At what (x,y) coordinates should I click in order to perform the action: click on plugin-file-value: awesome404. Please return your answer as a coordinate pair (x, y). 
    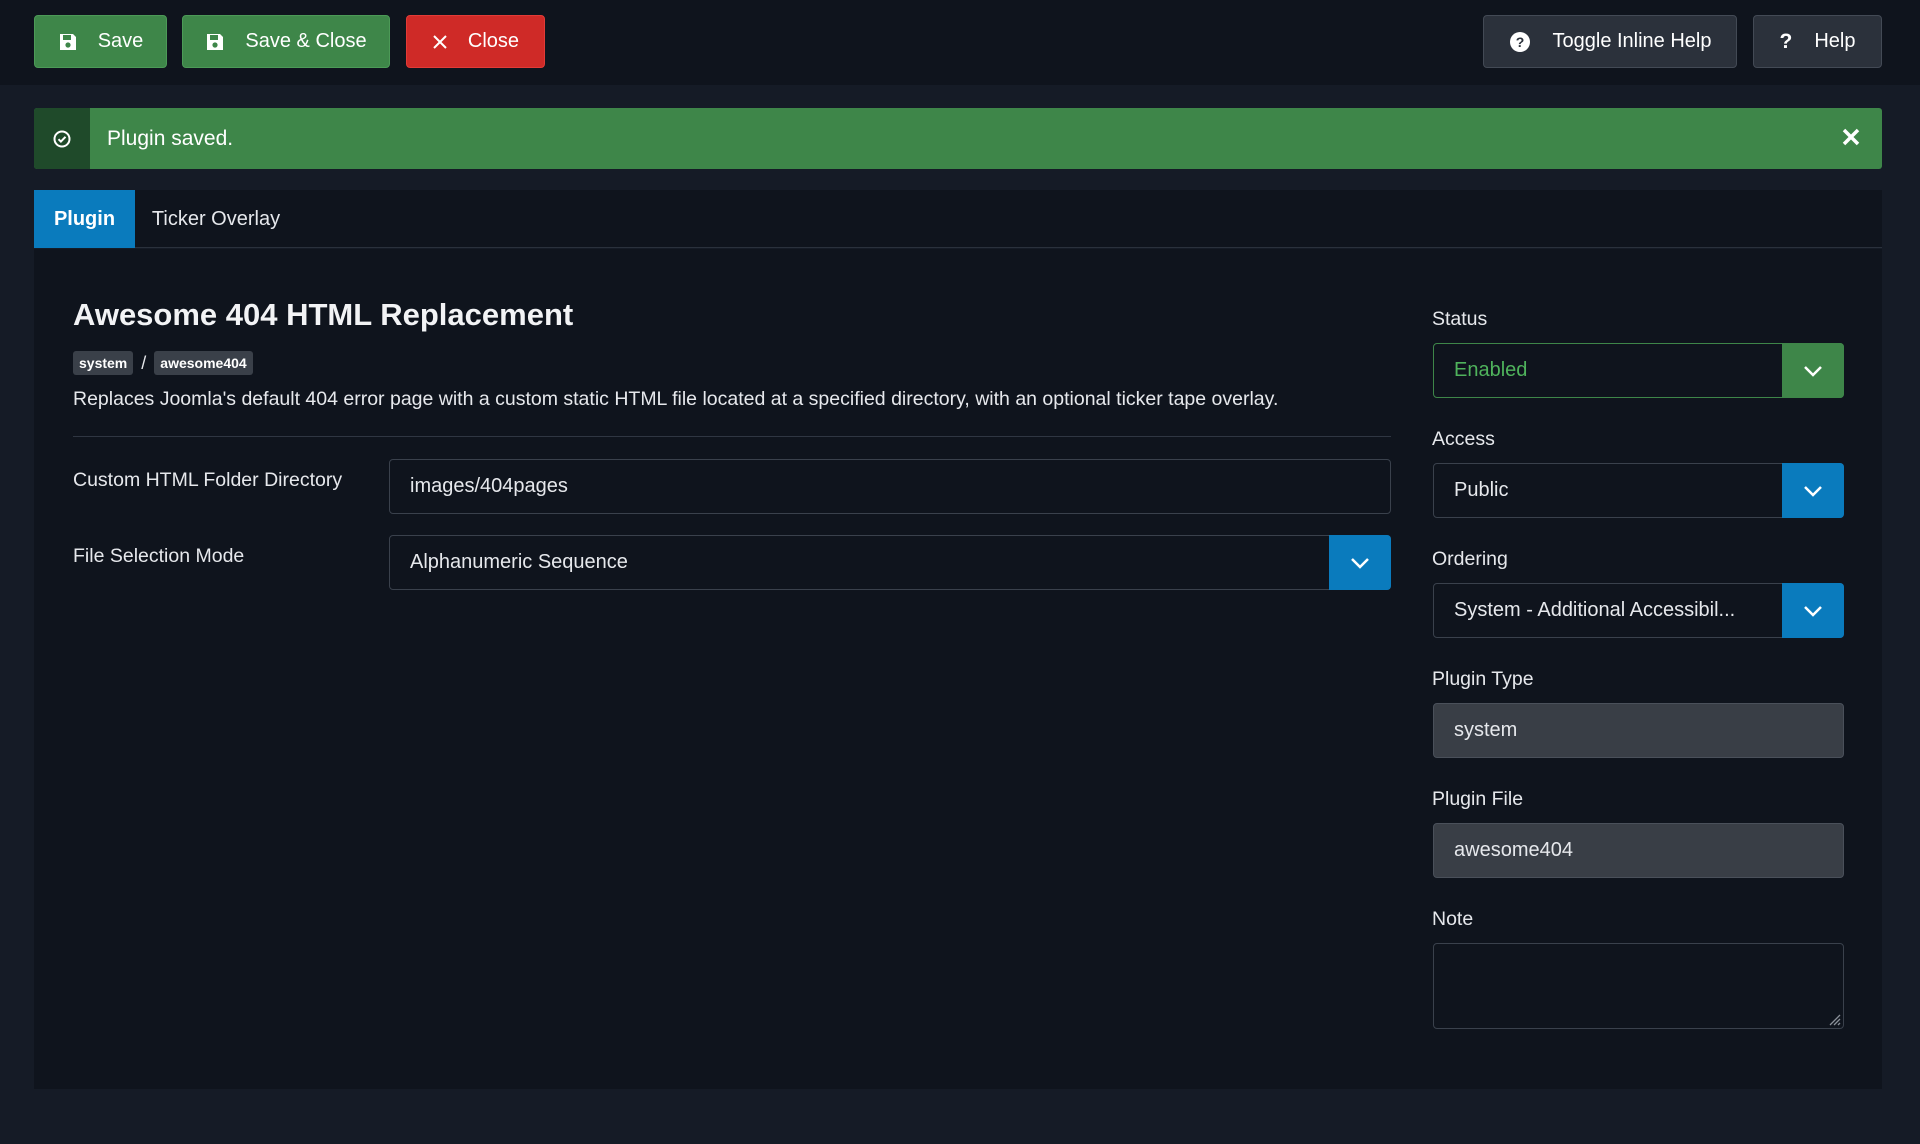
    Looking at the image, I should click on (1513, 850).